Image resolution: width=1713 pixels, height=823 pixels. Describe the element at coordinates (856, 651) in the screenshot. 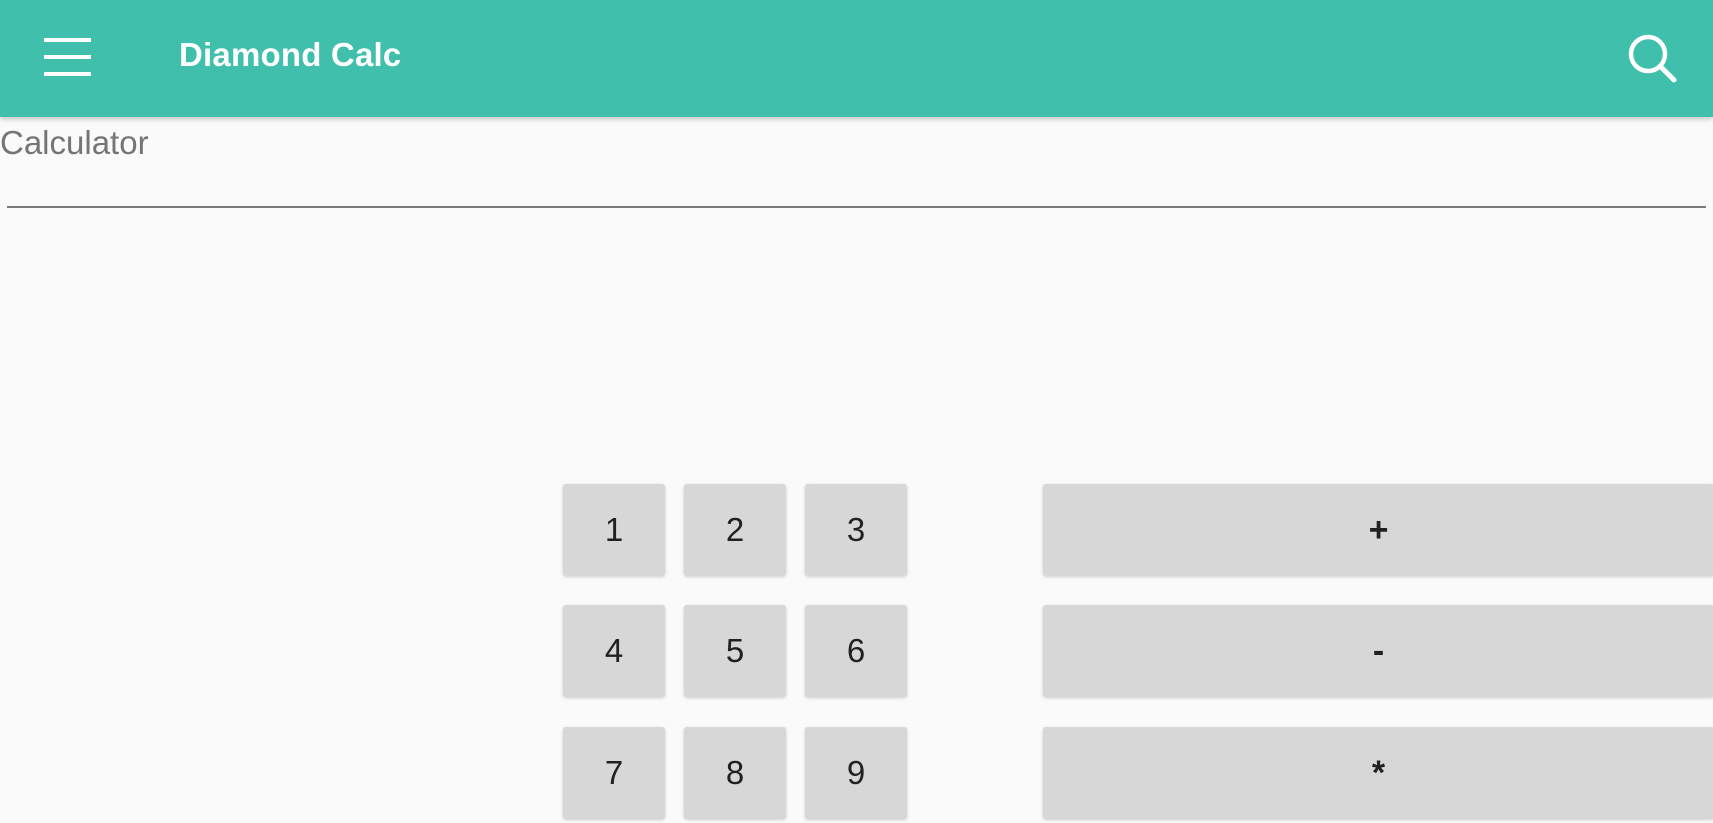

I see `key-6: 6` at that location.